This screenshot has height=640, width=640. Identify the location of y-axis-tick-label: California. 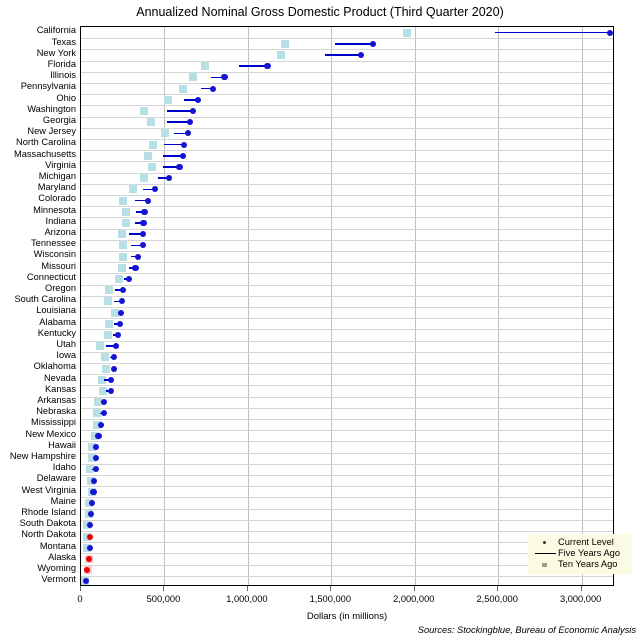
(56, 30).